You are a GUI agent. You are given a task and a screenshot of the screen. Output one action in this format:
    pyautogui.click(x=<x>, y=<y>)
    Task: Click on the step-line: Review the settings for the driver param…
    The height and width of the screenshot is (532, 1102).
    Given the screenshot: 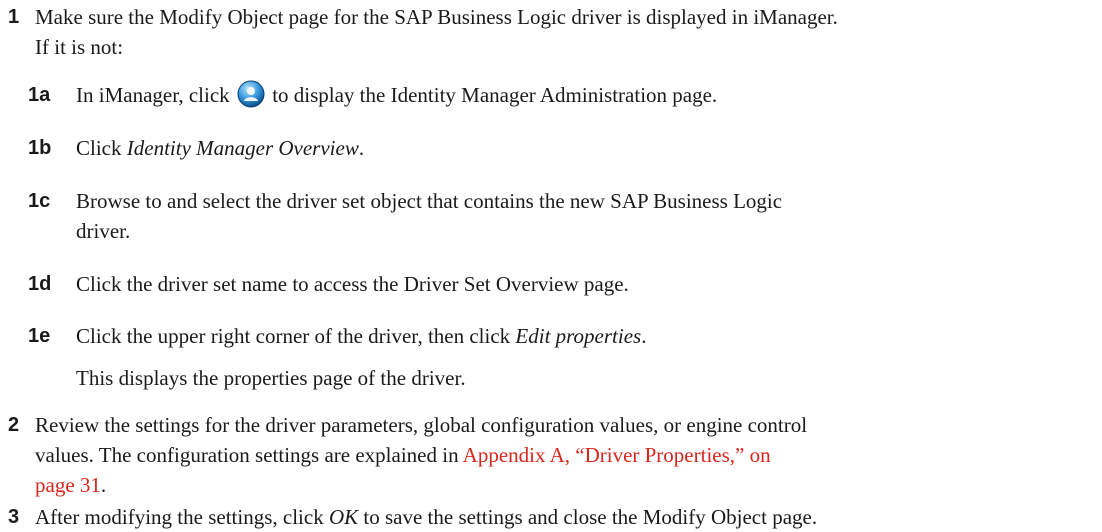 What is the action you would take?
    pyautogui.click(x=421, y=425)
    